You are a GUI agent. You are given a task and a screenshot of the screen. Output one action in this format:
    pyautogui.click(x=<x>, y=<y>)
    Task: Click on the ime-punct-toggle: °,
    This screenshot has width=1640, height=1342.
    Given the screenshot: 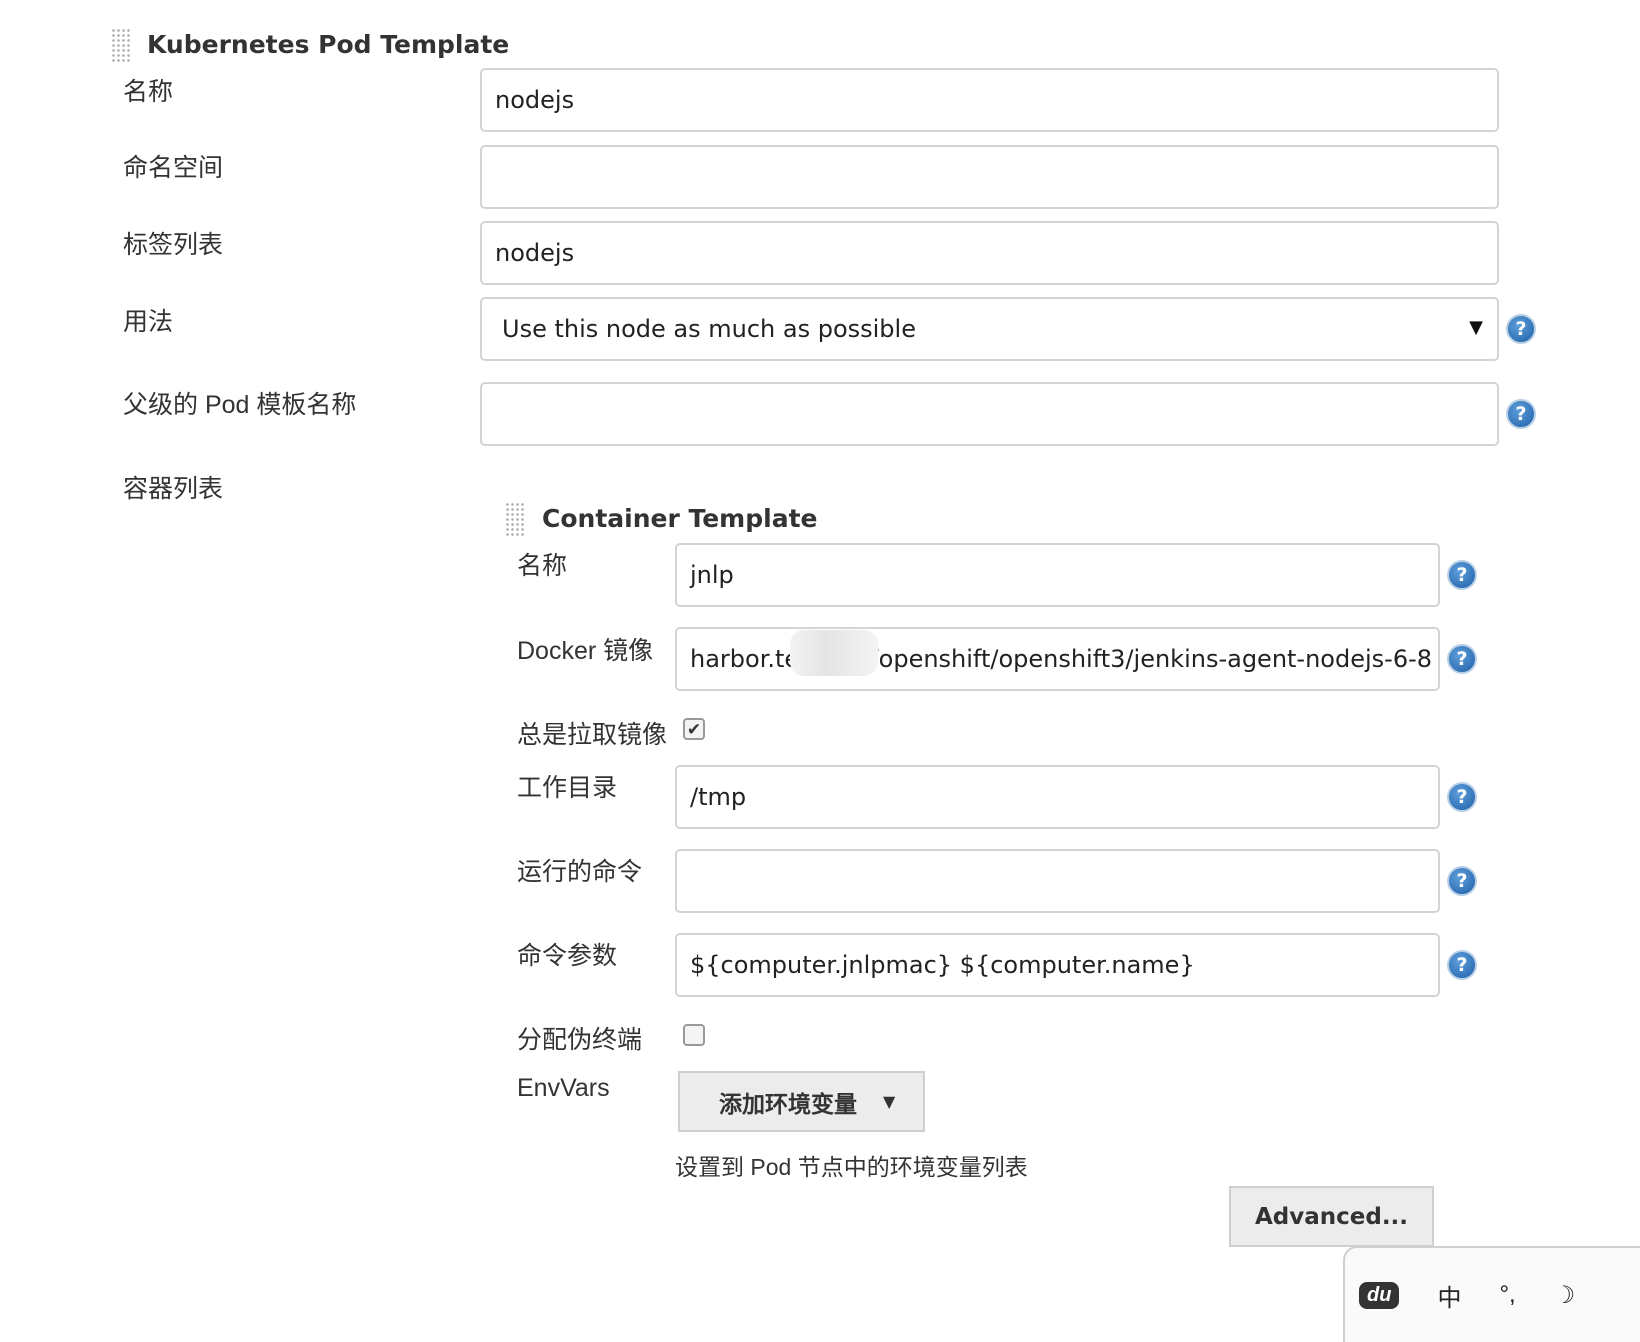 What is the action you would take?
    pyautogui.click(x=1507, y=1295)
    